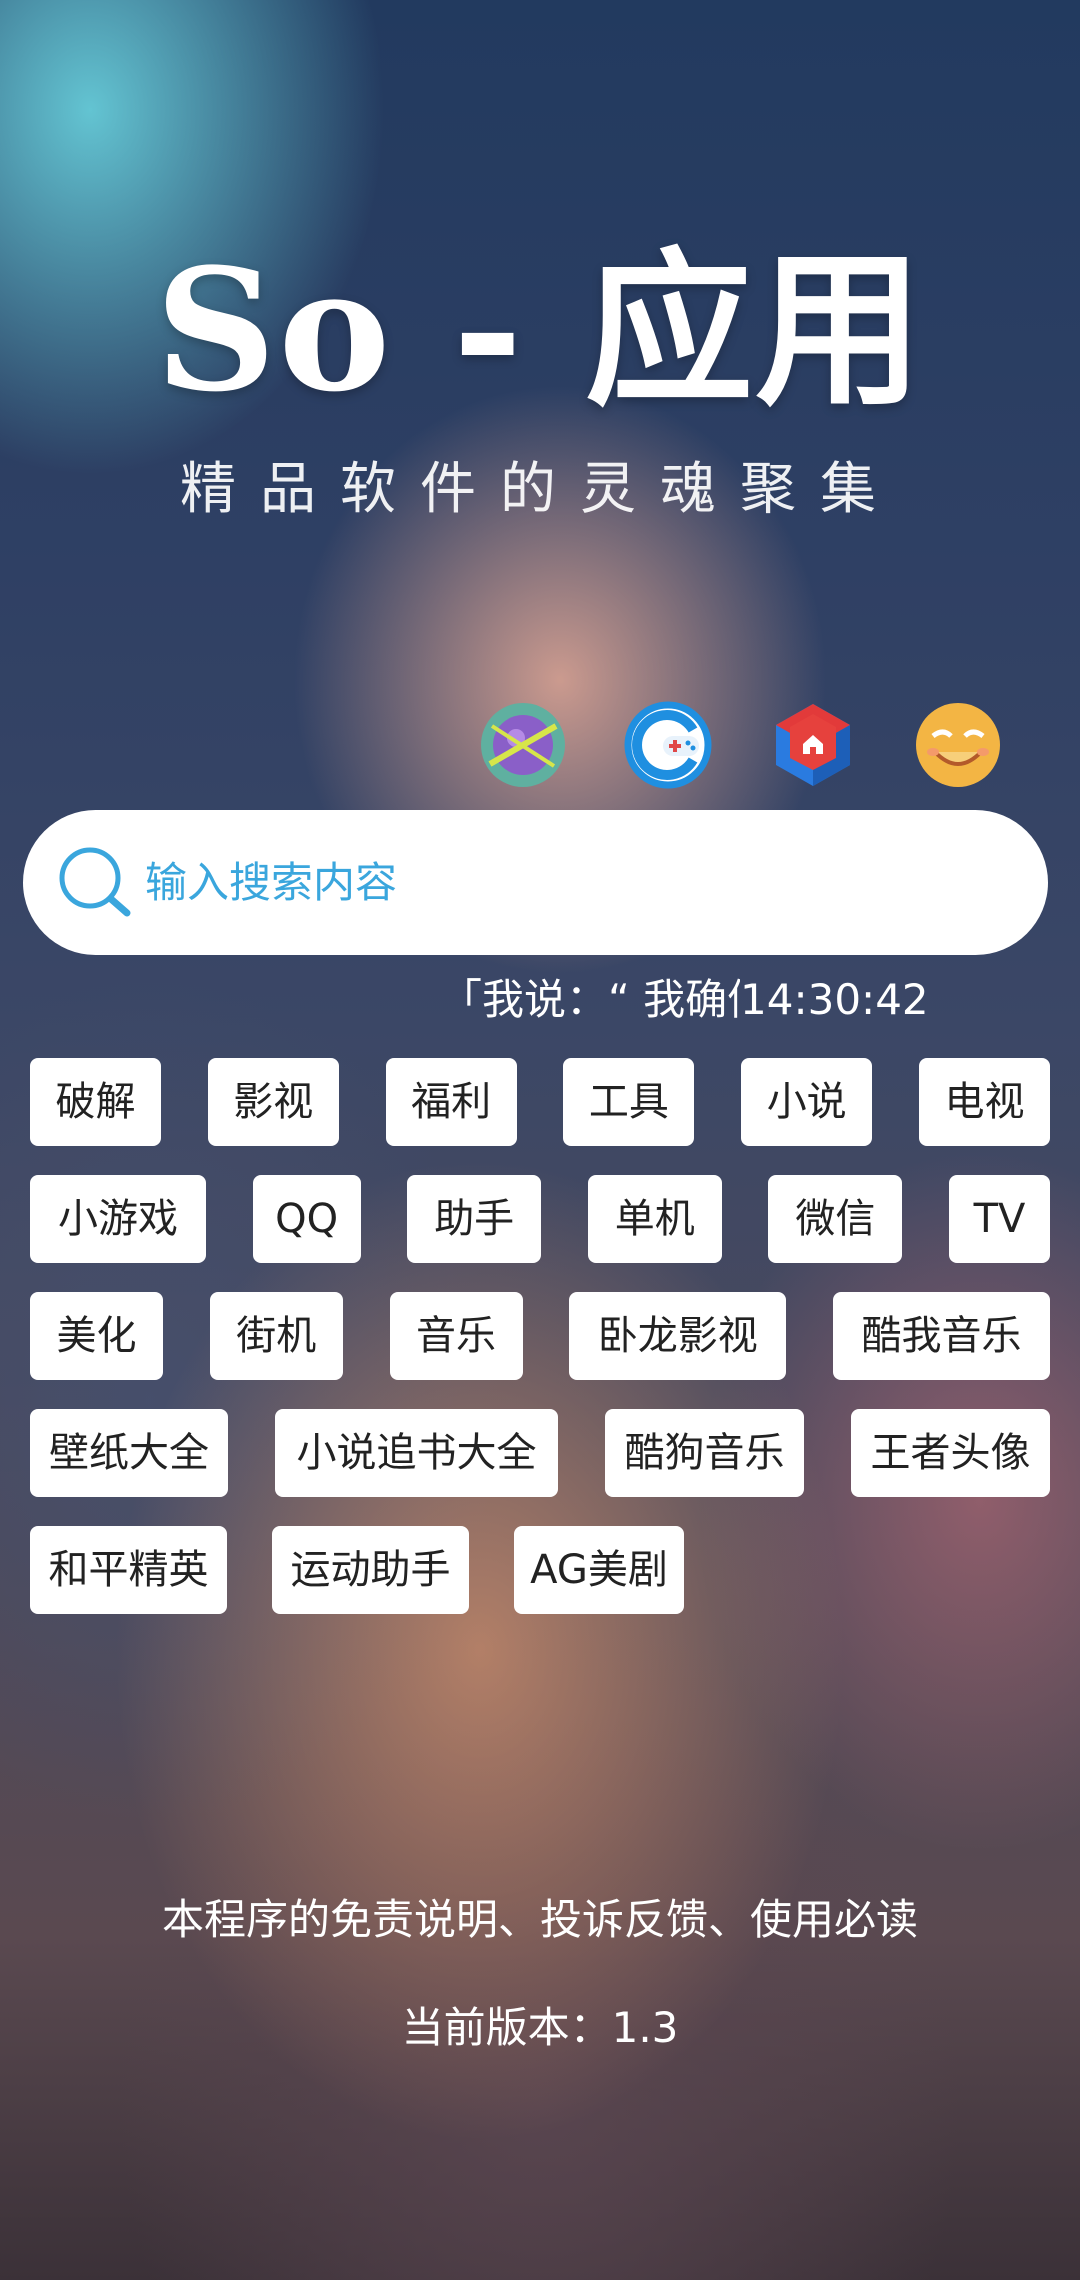 The image size is (1080, 2280). Describe the element at coordinates (575, 882) in the screenshot. I see `search-input` at that location.